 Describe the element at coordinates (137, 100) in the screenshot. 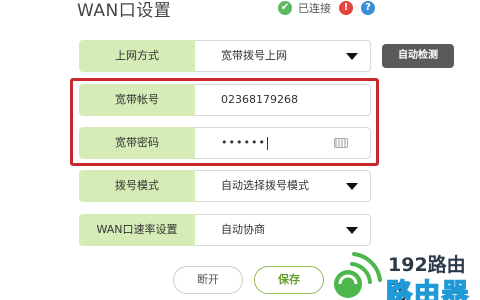

I see `account-label: 宽带帐号` at that location.